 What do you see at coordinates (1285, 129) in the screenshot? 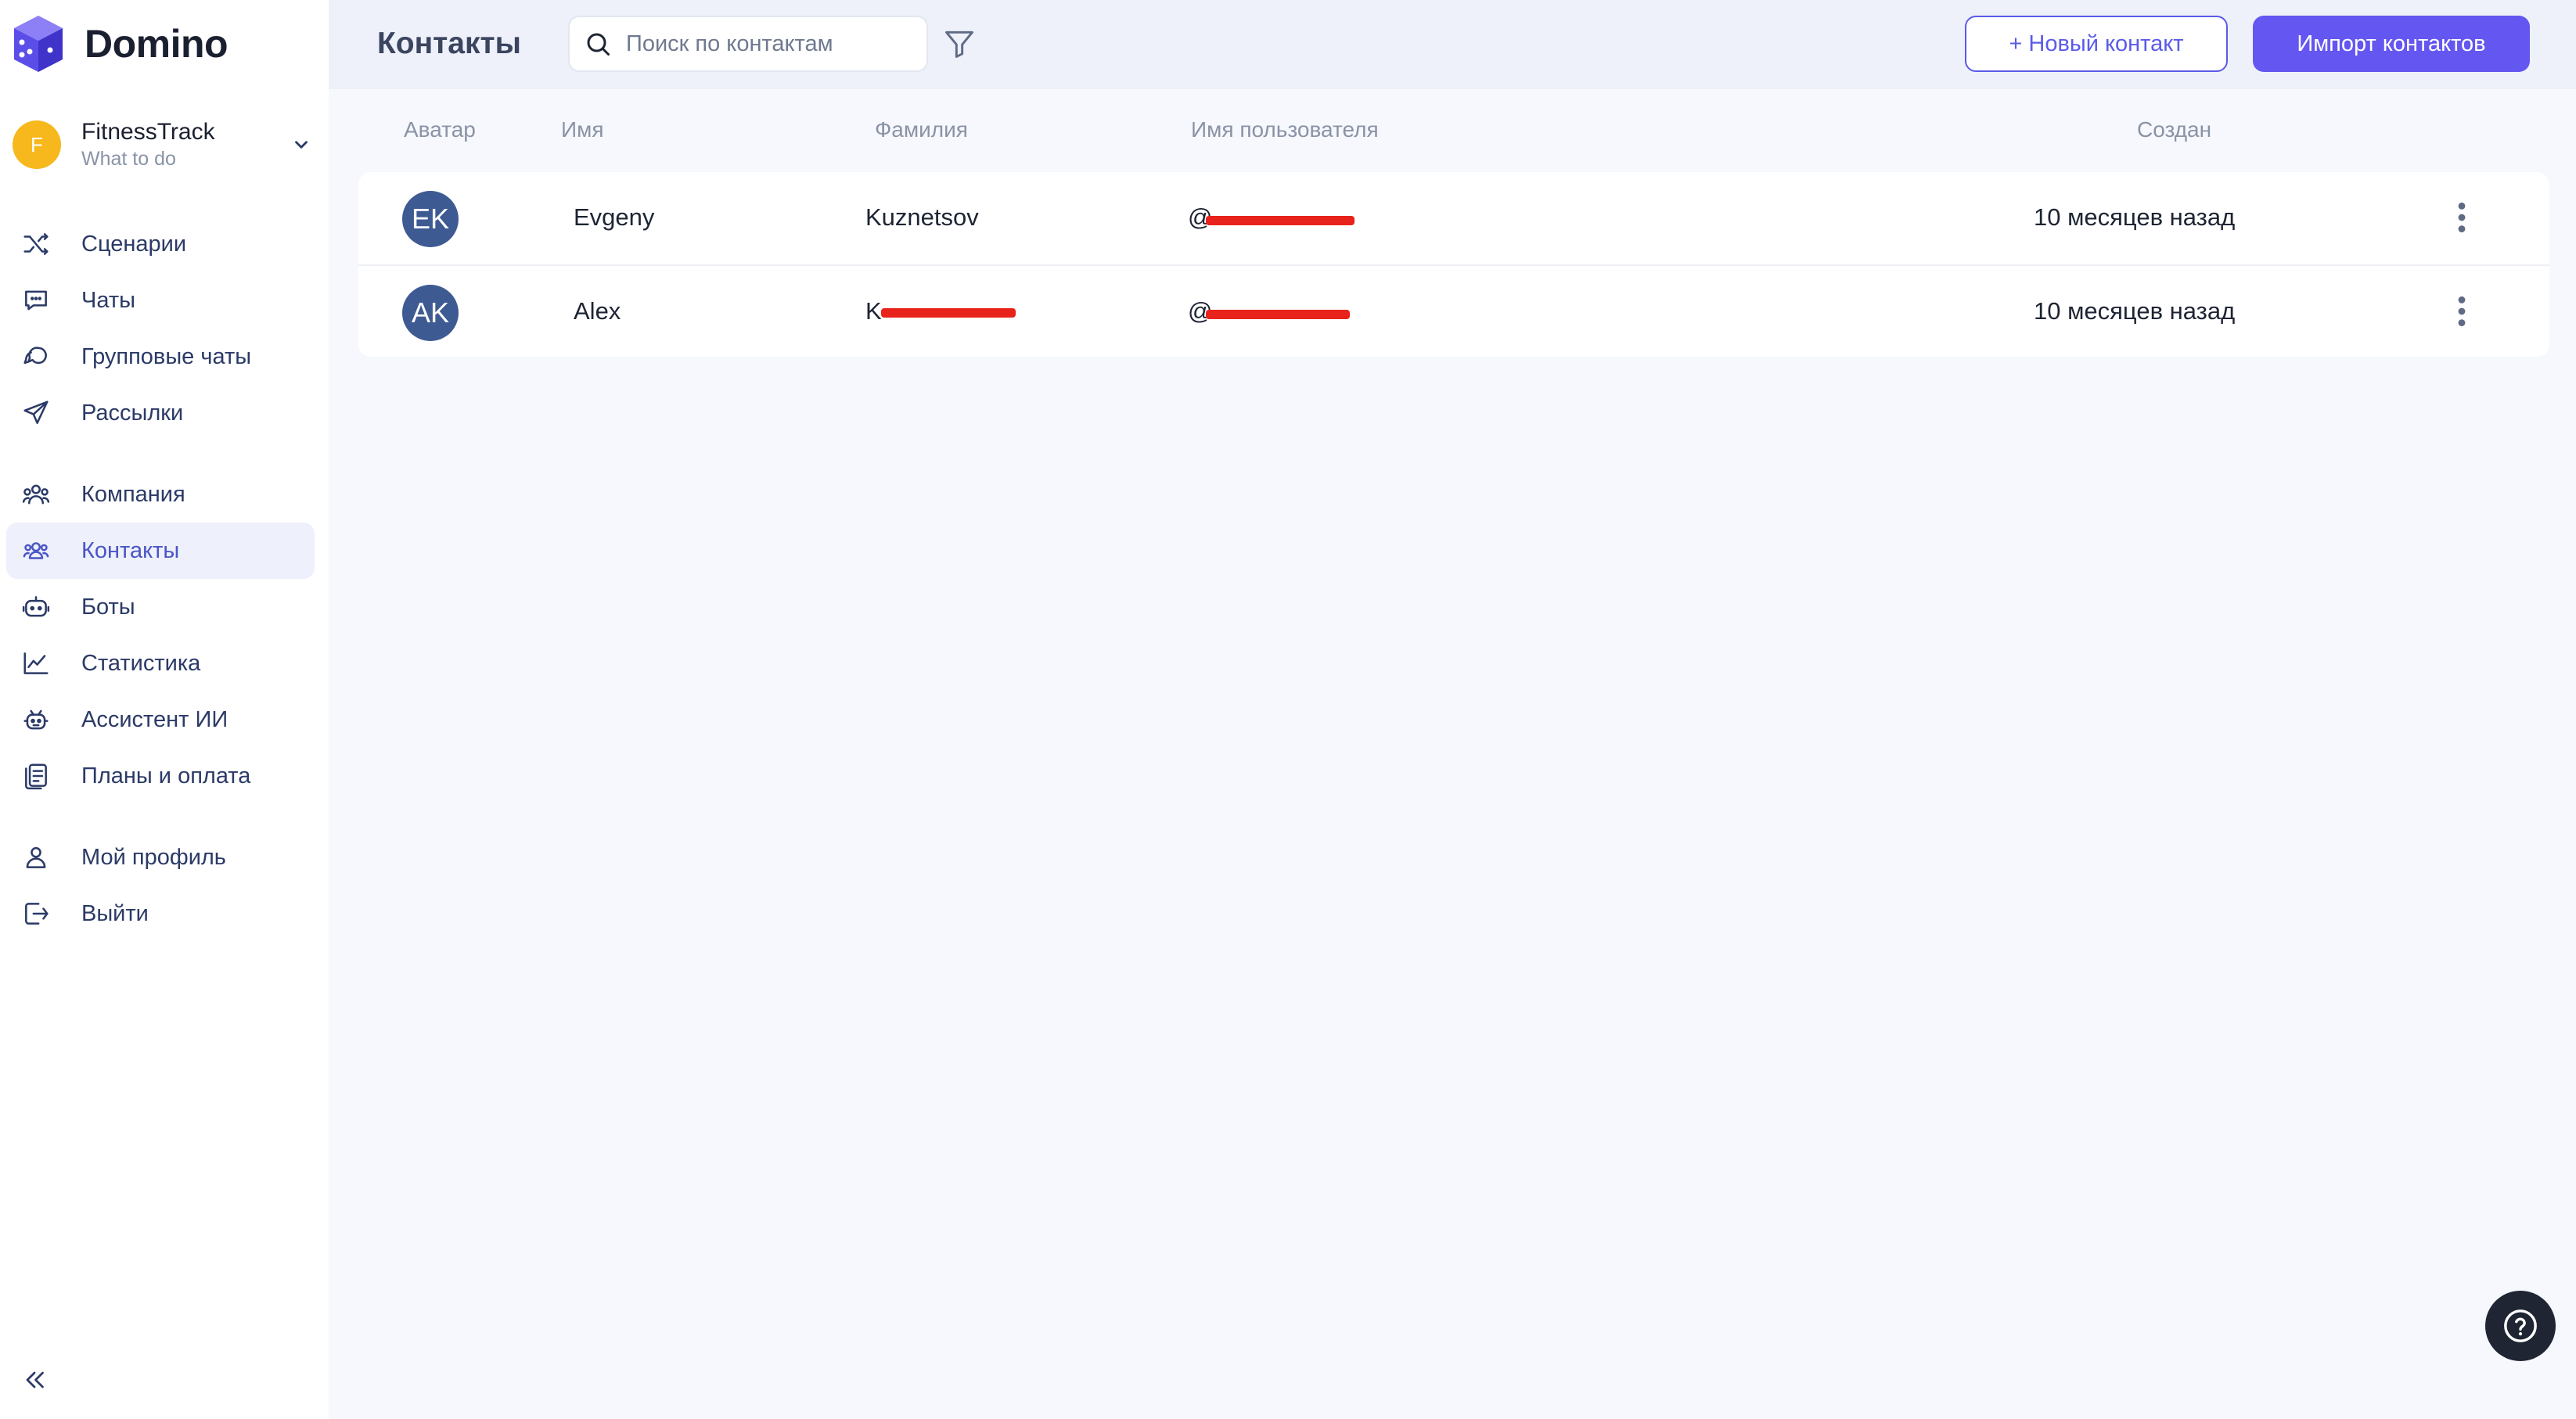
I see `column-header-username: Имя пользователя` at bounding box center [1285, 129].